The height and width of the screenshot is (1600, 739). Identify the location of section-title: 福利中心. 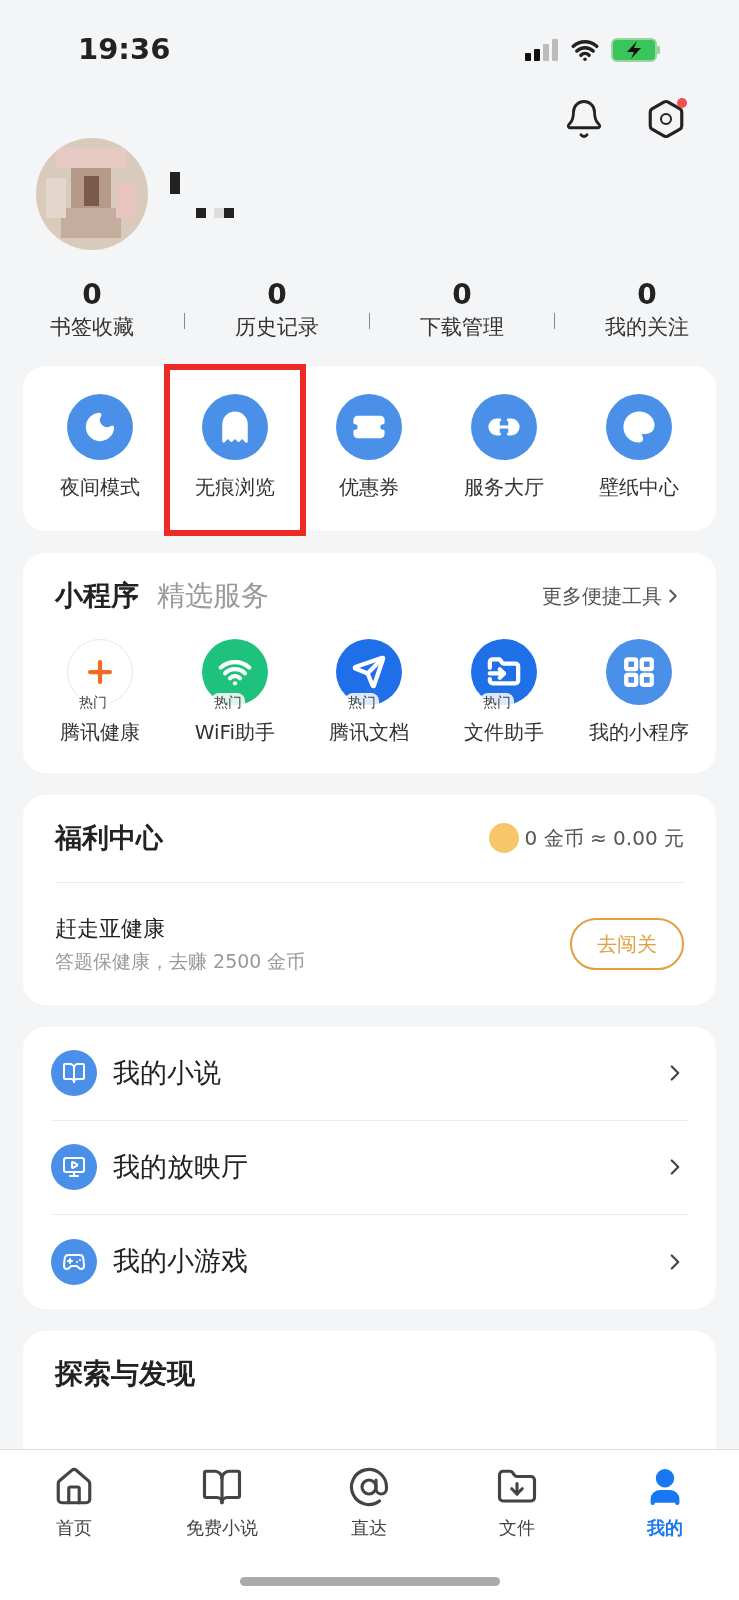
(109, 837).